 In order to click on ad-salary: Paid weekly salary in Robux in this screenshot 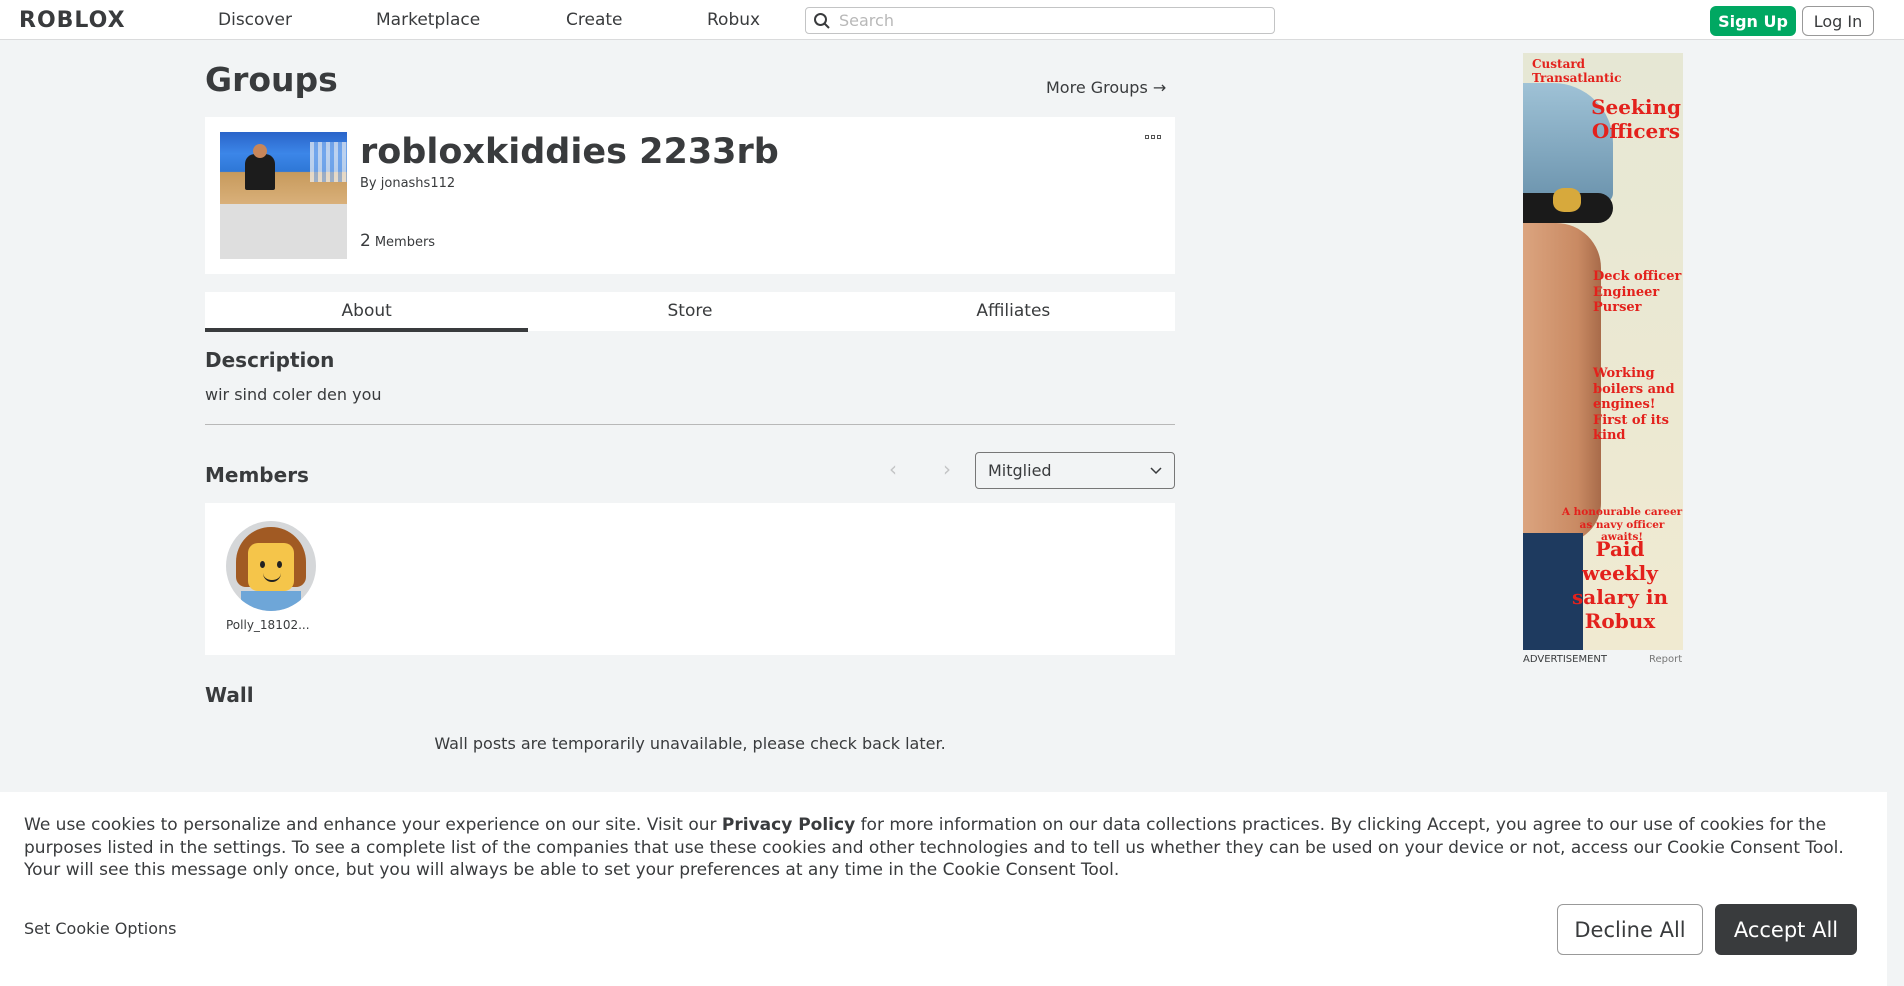, I will do `click(1620, 585)`.